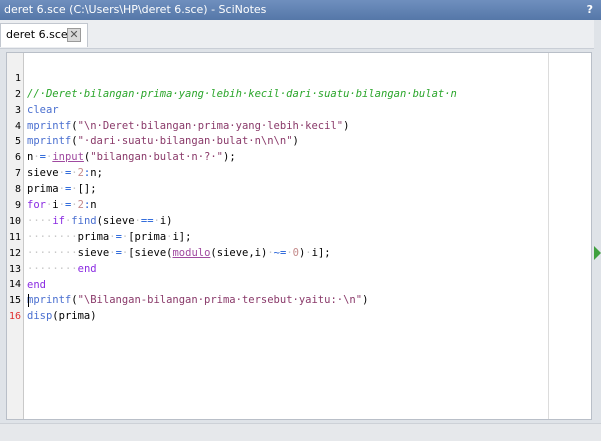  What do you see at coordinates (597, 253) in the screenshot?
I see `green-arrow-icon` at bounding box center [597, 253].